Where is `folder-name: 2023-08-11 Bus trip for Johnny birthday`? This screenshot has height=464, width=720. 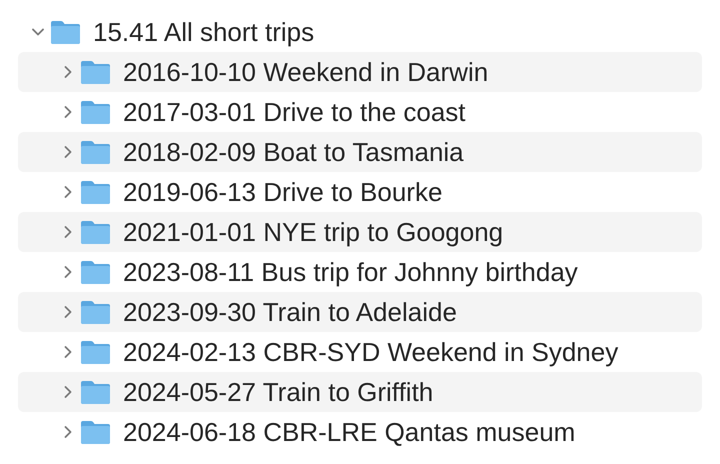 folder-name: 2023-08-11 Bus trip for Johnny birthday is located at coordinates (350, 272).